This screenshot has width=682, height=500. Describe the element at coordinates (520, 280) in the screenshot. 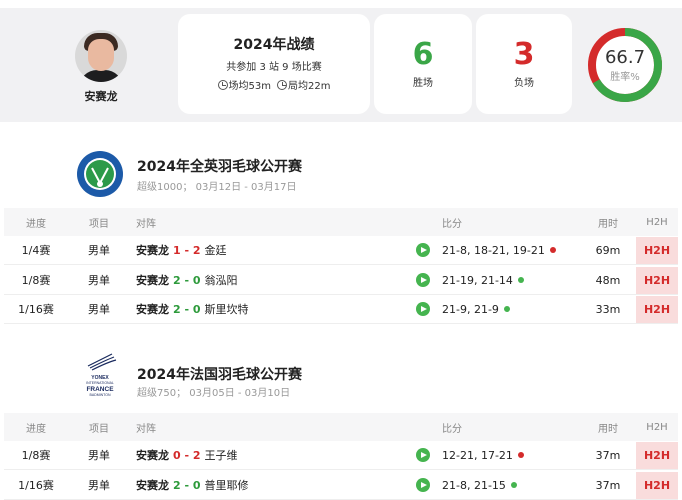

I see `win-indicator-icon` at that location.